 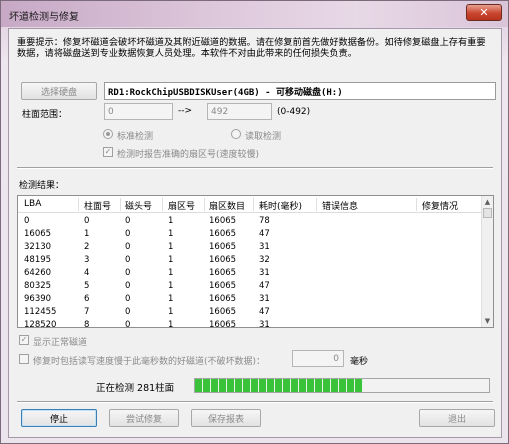 I want to click on results-scrollbar: ▲ ▼, so click(x=487, y=261).